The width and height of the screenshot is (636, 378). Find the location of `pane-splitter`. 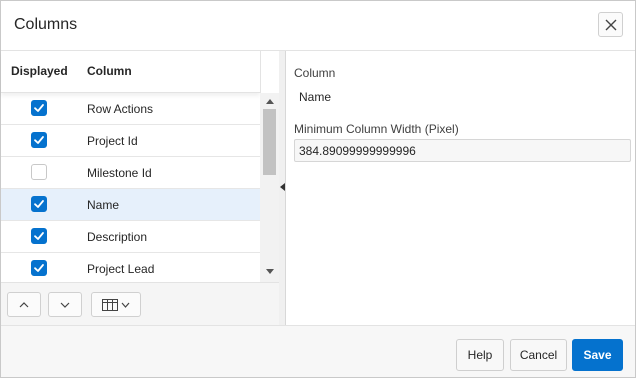

pane-splitter is located at coordinates (282, 188).